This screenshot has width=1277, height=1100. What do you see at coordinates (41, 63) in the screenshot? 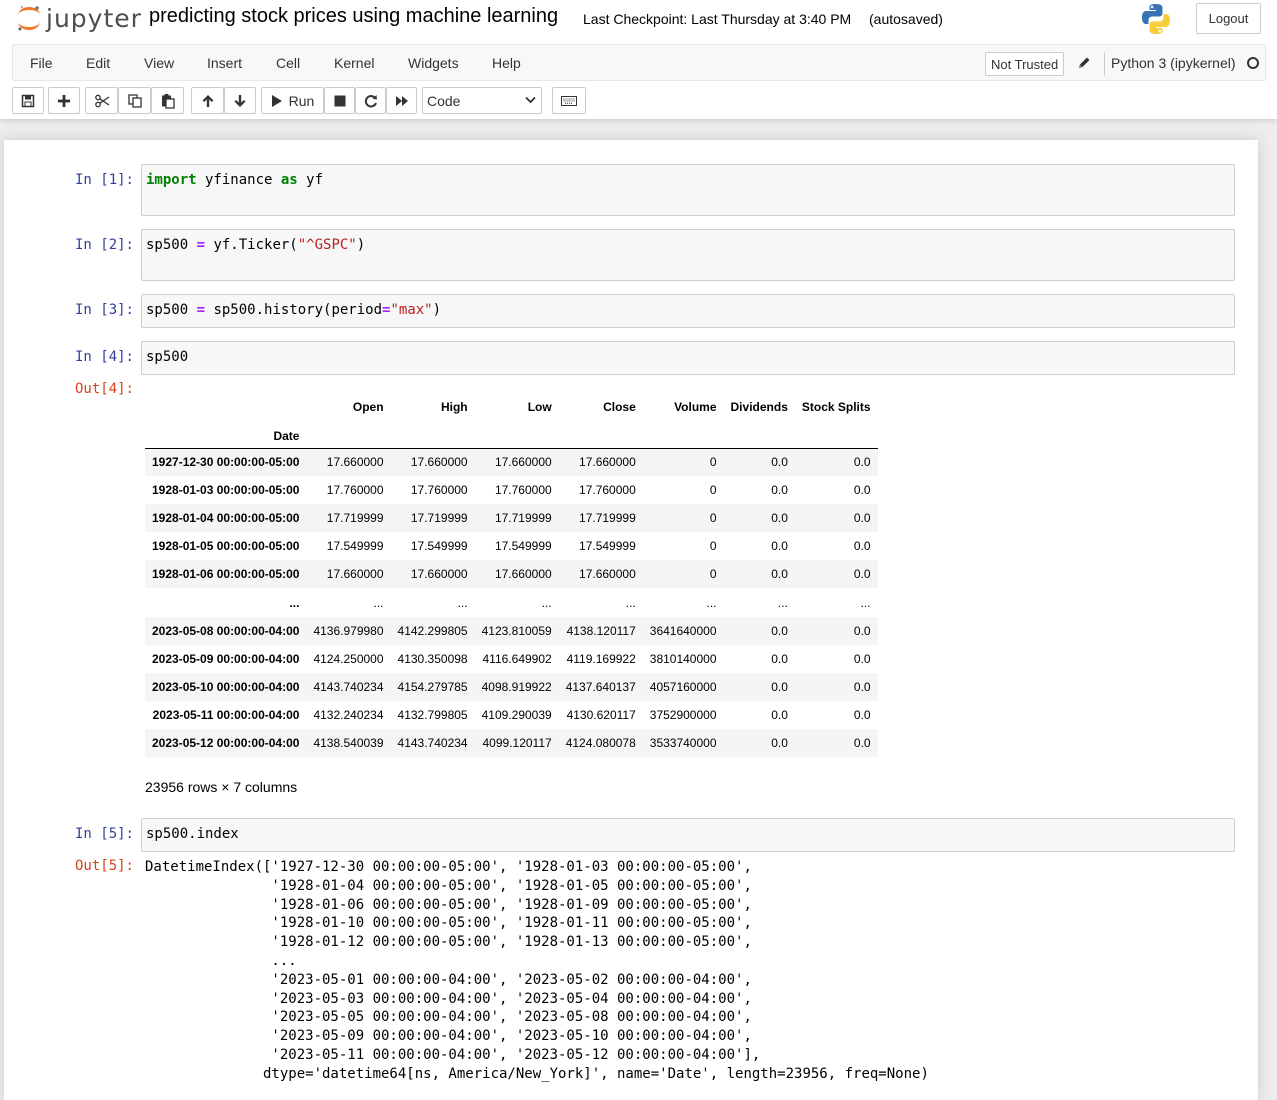
I see `menu-file: File` at bounding box center [41, 63].